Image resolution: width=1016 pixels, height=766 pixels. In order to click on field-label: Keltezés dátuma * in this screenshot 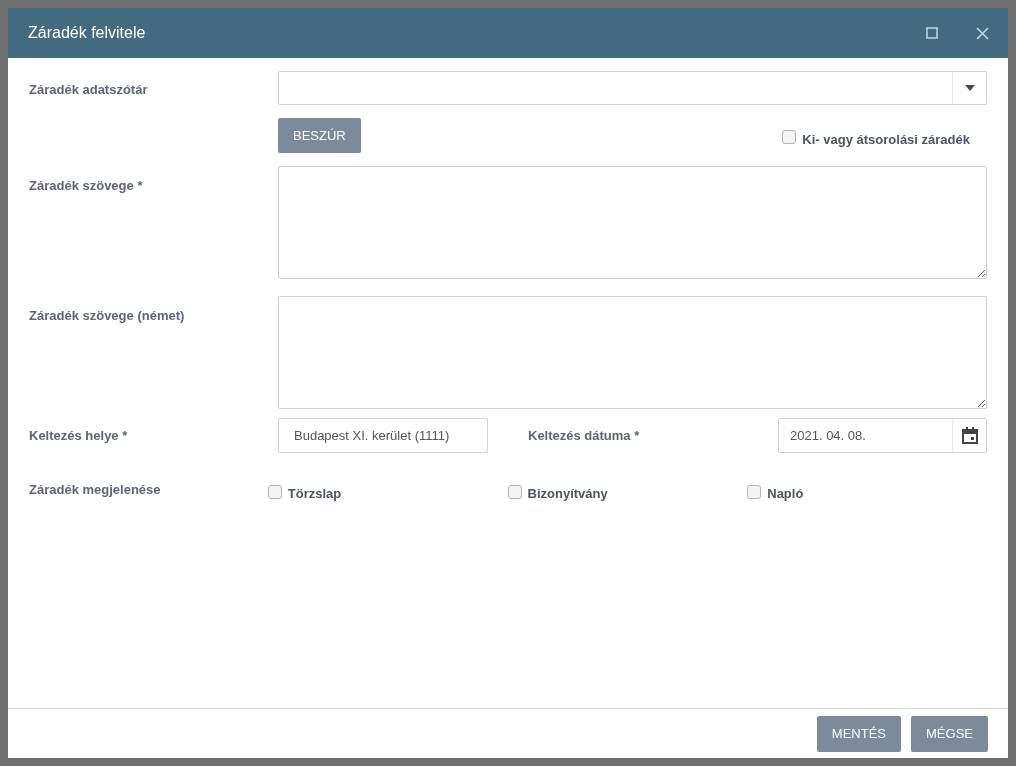, I will do `click(584, 435)`.